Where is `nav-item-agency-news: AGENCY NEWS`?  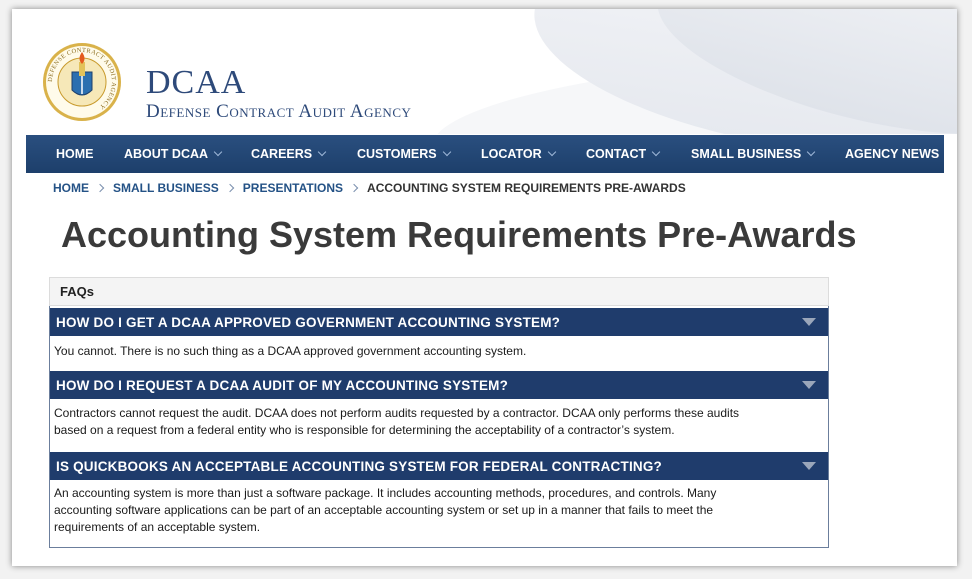
nav-item-agency-news: AGENCY NEWS is located at coordinates (892, 154).